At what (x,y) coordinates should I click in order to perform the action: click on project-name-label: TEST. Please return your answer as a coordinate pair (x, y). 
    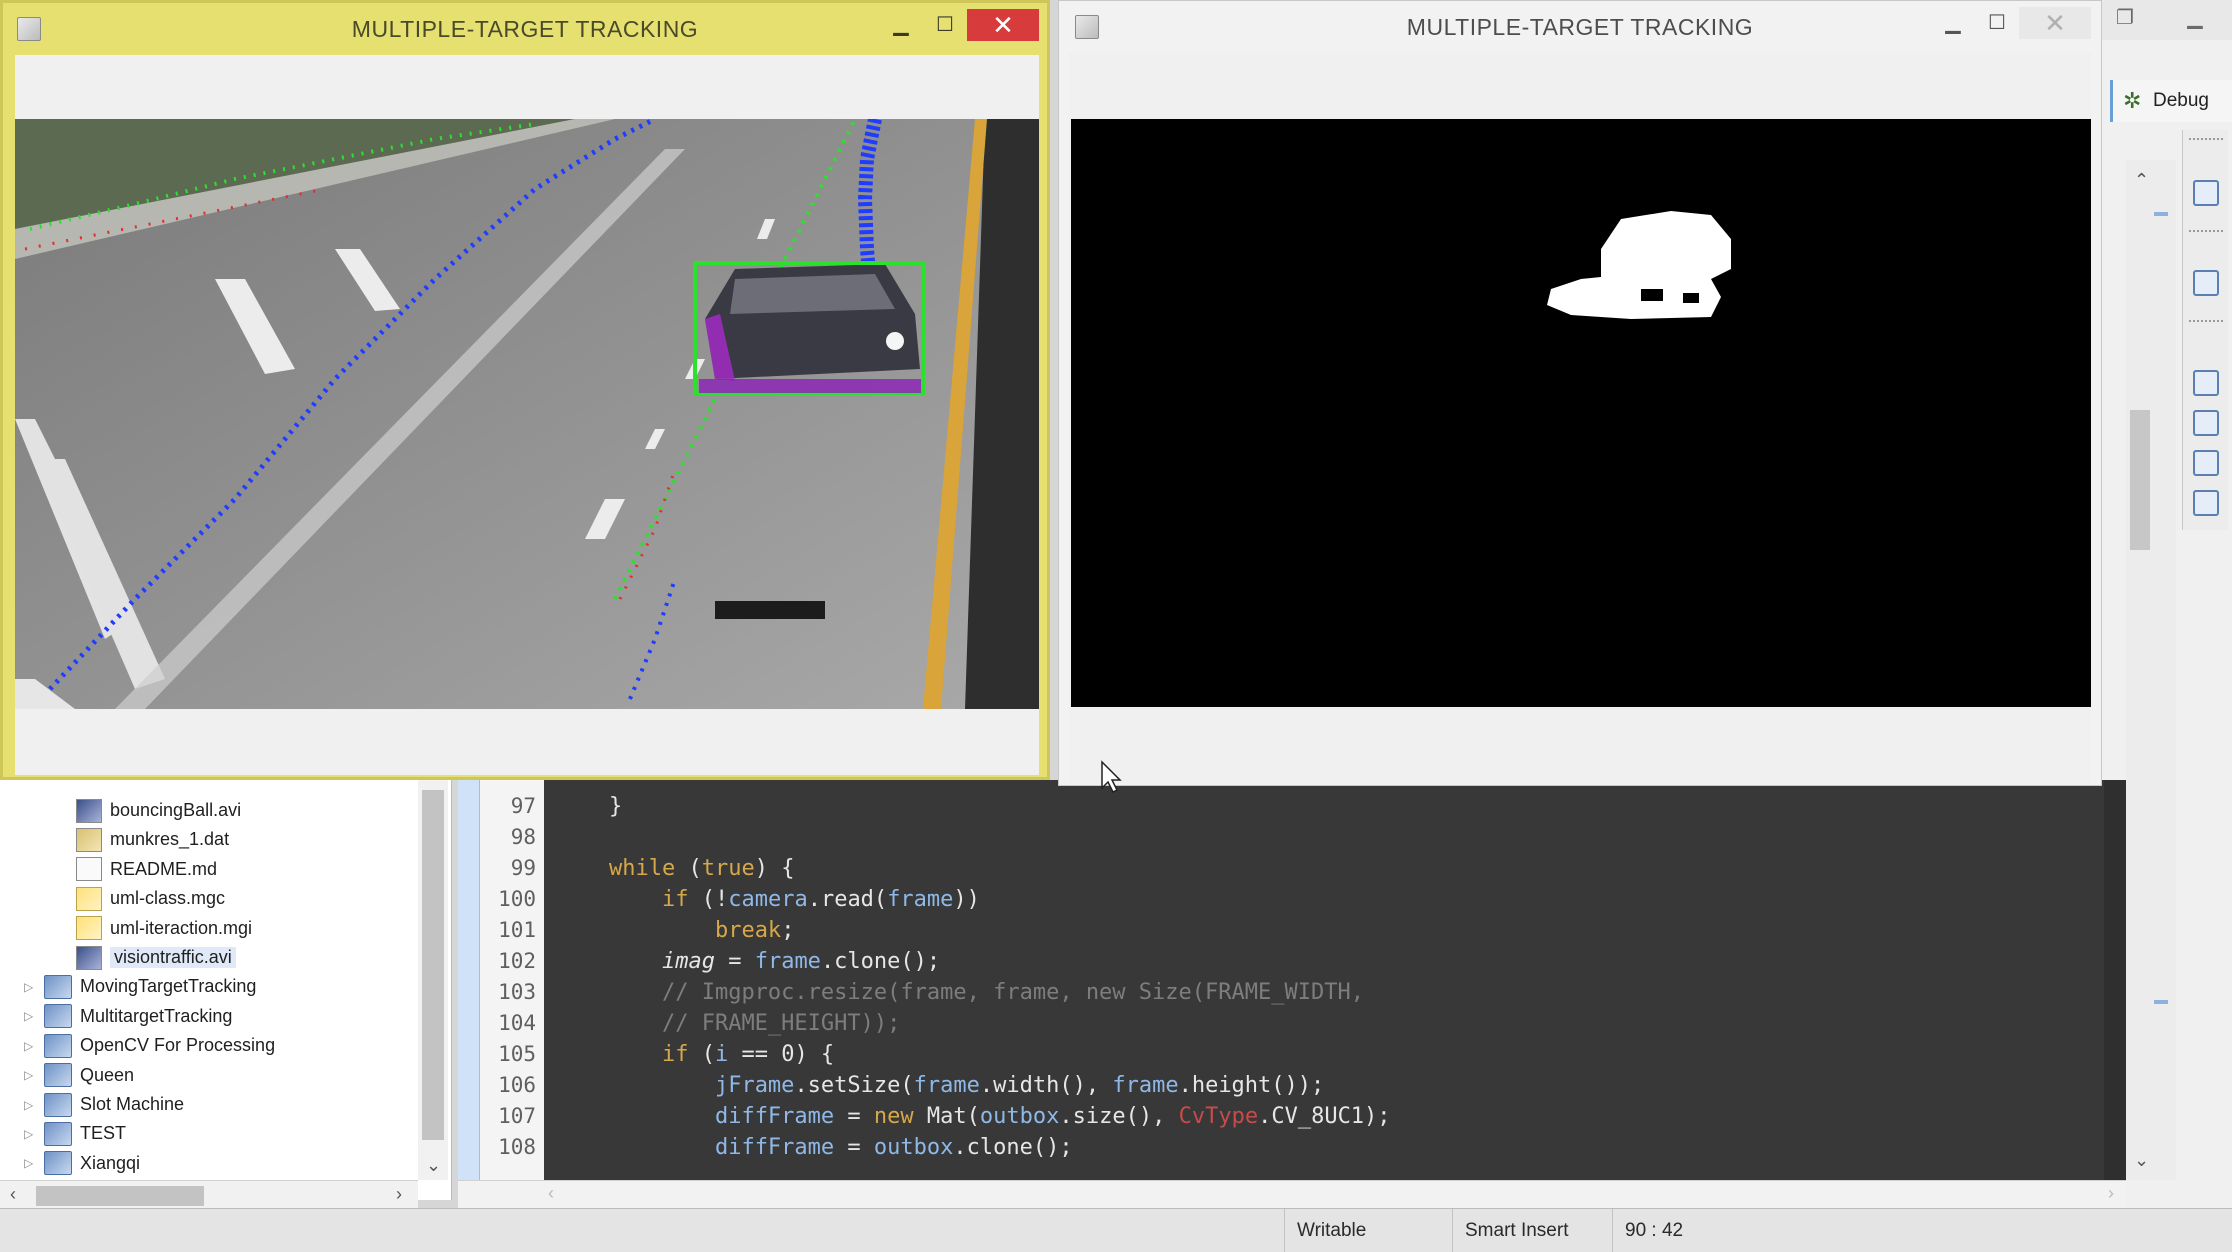
    Looking at the image, I should click on (103, 1133).